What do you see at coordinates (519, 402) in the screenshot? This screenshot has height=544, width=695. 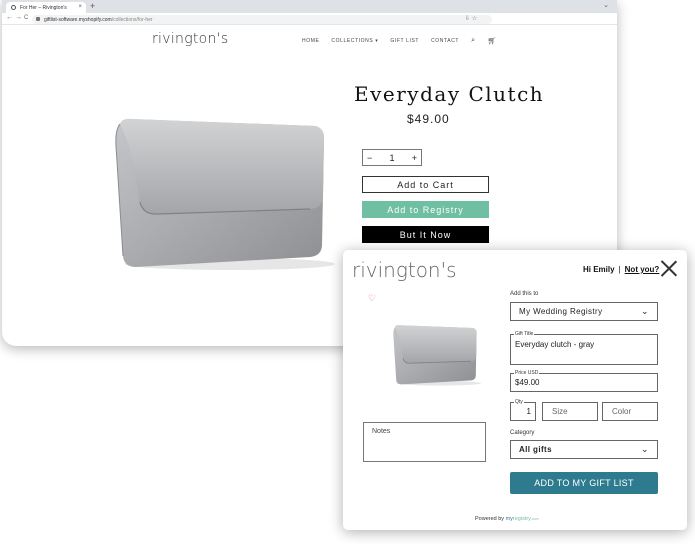 I see `qty-legend: Qty` at bounding box center [519, 402].